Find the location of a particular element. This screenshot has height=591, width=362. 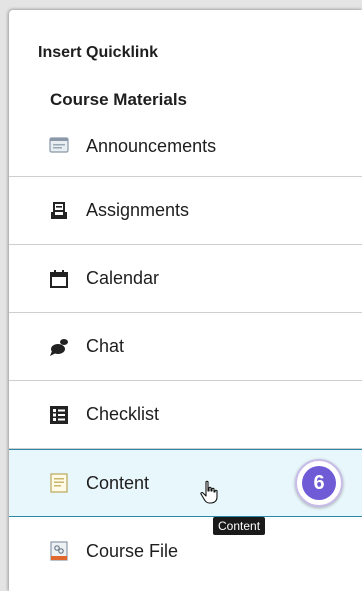

list-item-checklist: Checklist is located at coordinates (185, 415).